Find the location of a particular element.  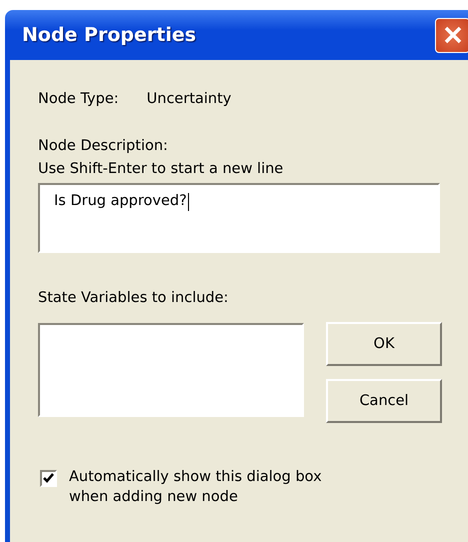

description-hint: Use Shift-Enter to start a new line is located at coordinates (161, 169).